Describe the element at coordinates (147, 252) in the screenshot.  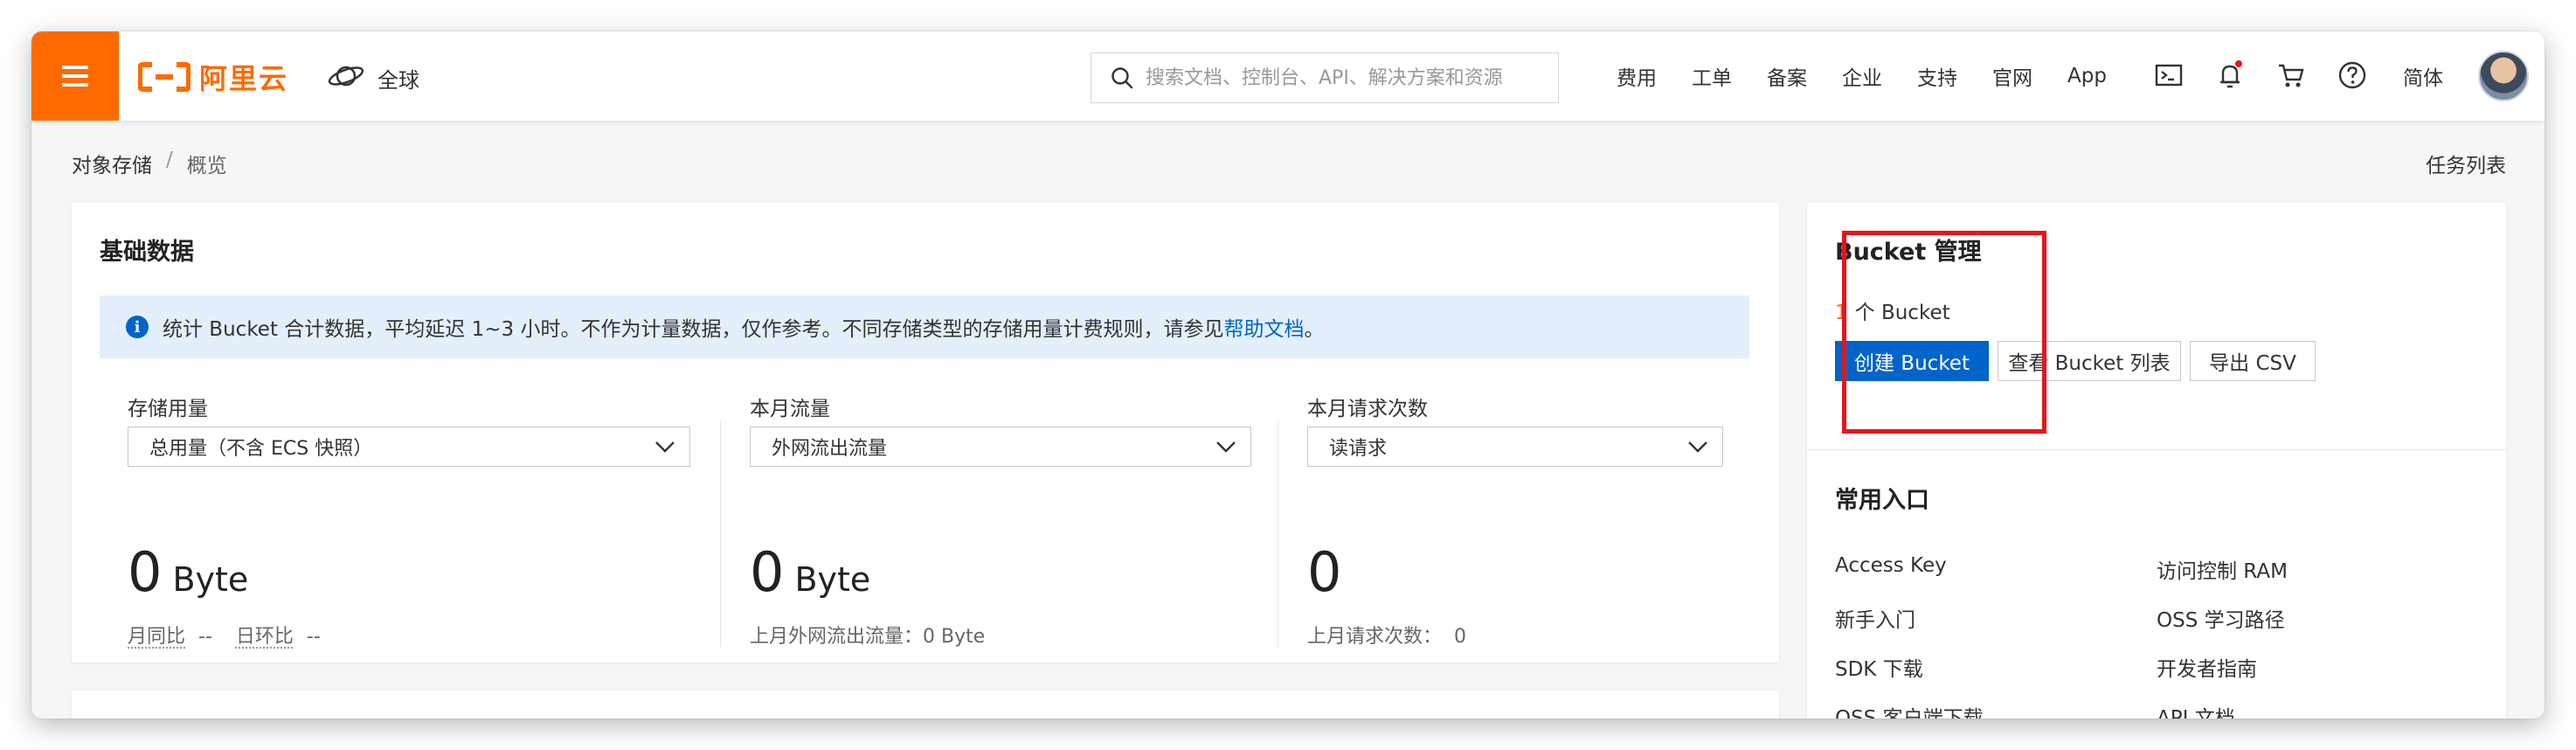
I see `basic-data-title: 基础数据` at that location.